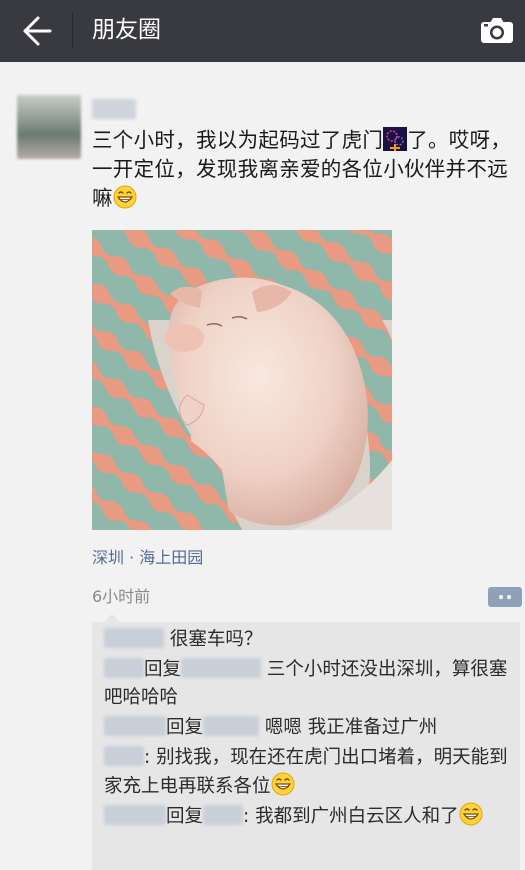 The image size is (525, 870). I want to click on camera-icon, so click(497, 30).